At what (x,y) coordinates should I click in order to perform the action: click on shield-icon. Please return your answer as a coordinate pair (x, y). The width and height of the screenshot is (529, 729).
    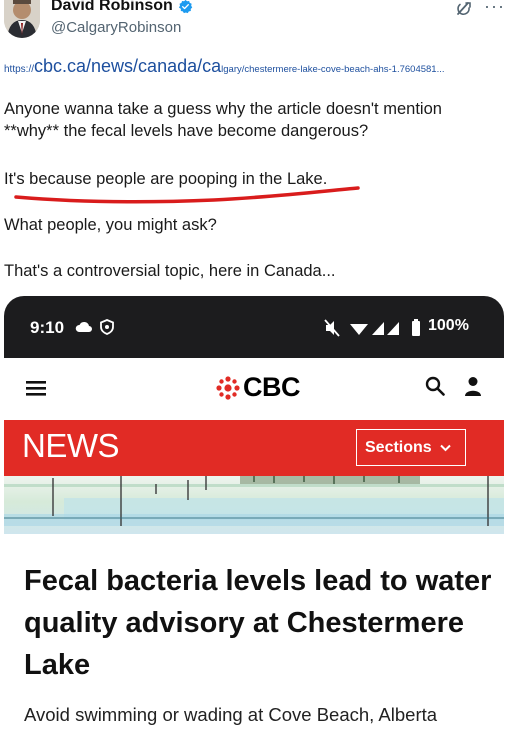
    Looking at the image, I should click on (107, 327).